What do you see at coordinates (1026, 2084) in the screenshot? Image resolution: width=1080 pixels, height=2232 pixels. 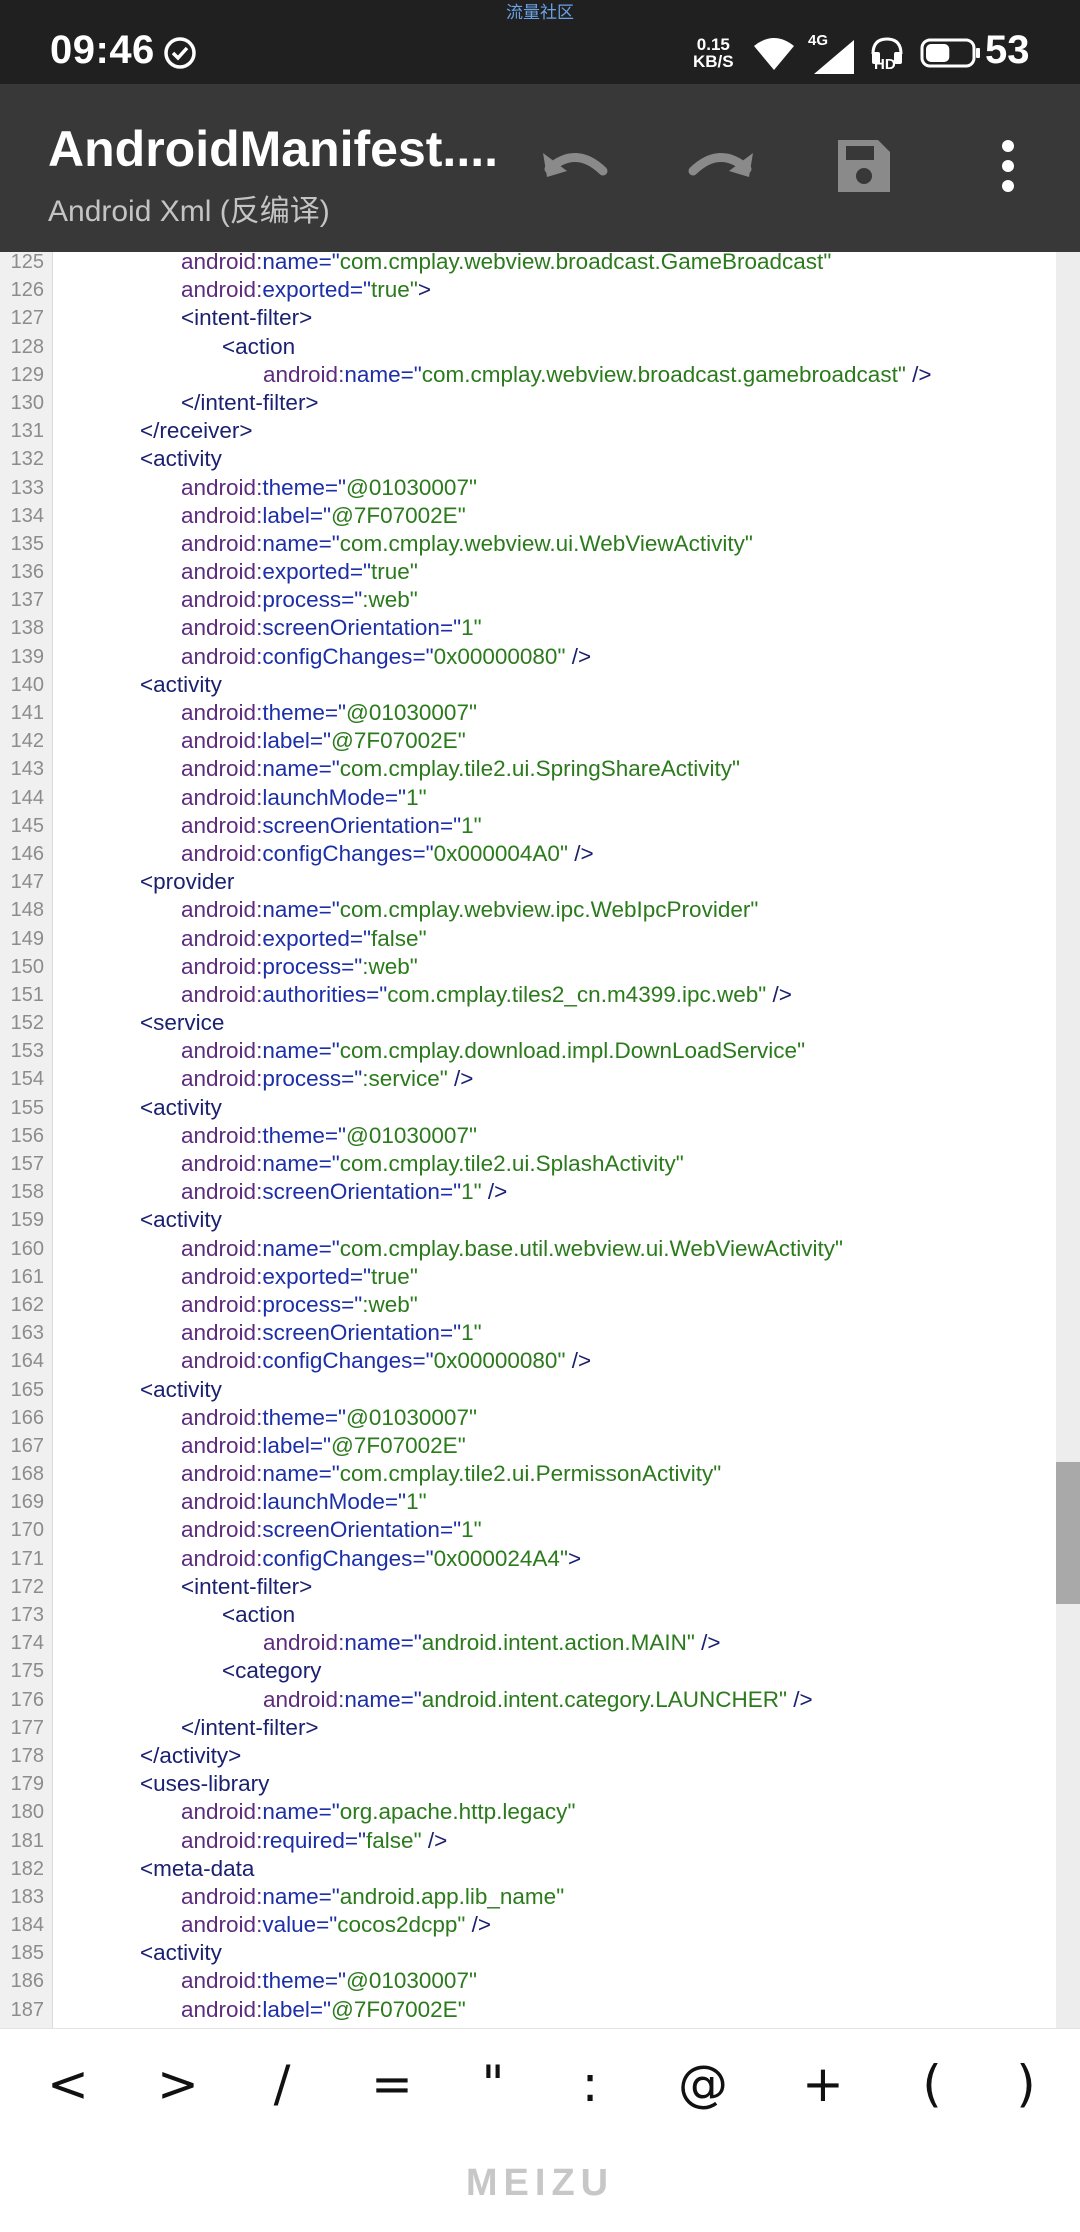 I see `symbol-key: )` at bounding box center [1026, 2084].